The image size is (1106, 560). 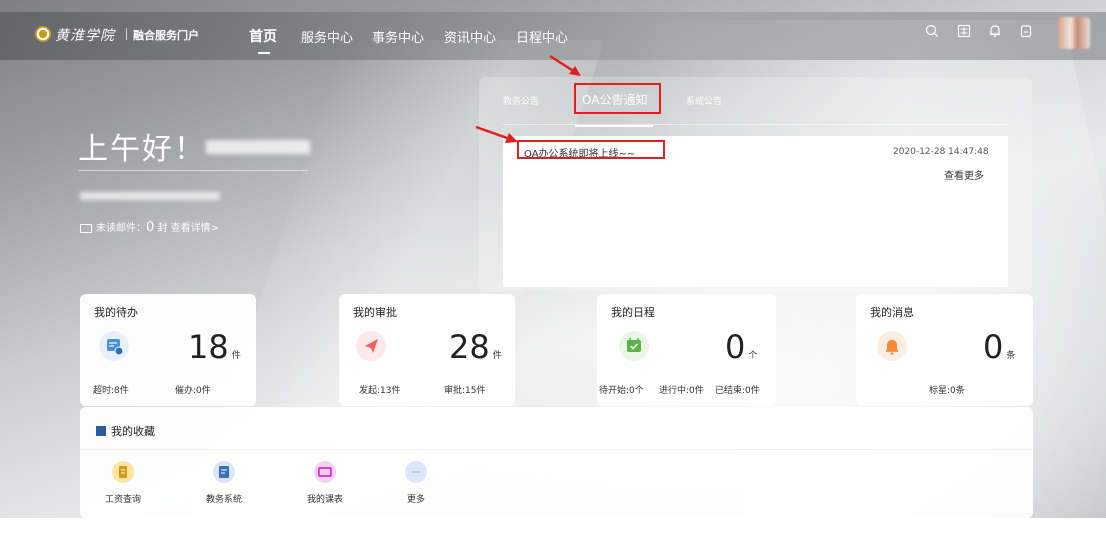 I want to click on schedule-finished: 已结束:0件, so click(x=737, y=391).